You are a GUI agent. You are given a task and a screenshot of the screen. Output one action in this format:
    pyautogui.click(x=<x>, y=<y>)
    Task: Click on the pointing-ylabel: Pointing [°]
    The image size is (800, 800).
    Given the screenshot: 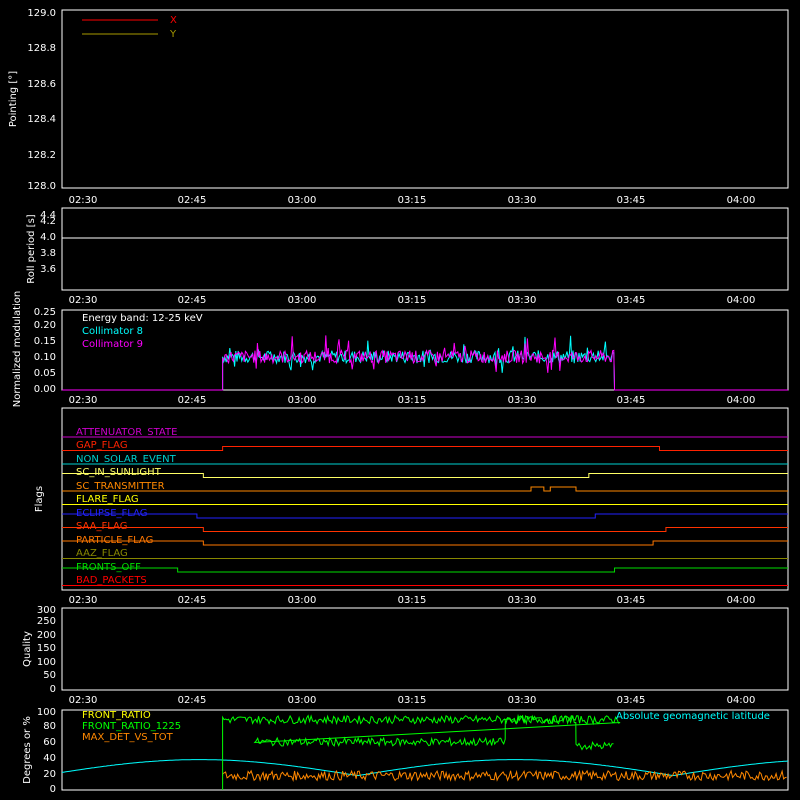 What is the action you would take?
    pyautogui.click(x=13, y=99)
    